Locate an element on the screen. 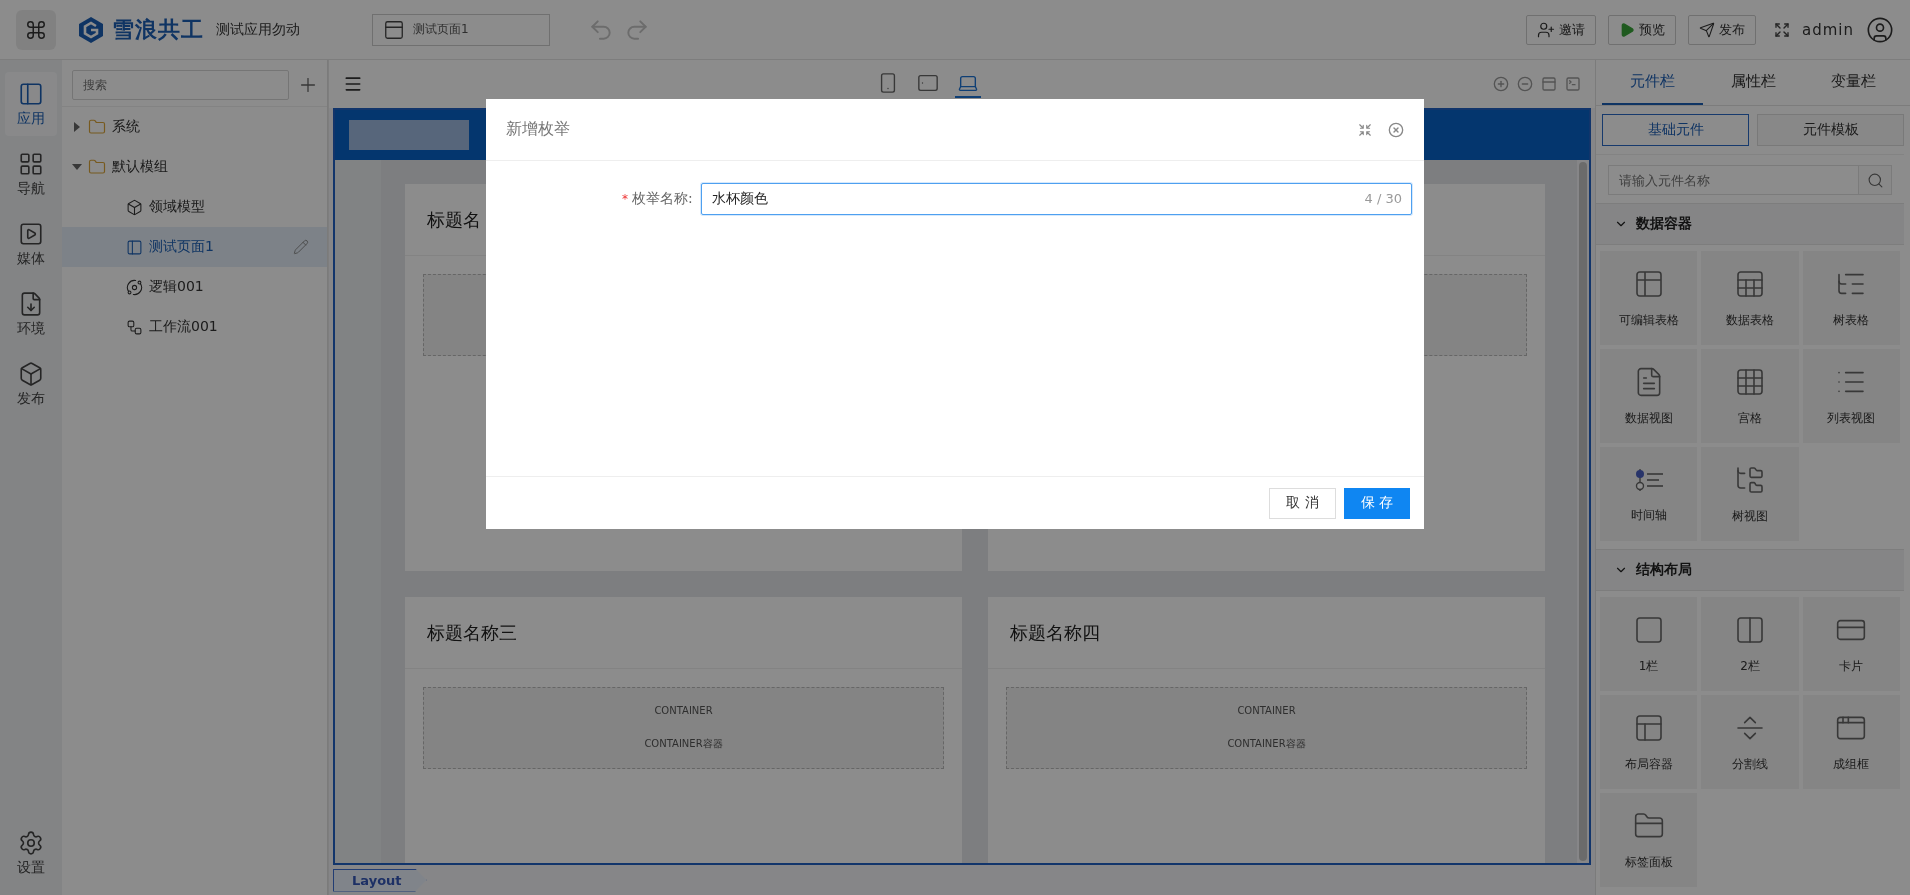 The image size is (1910, 895). tree-item-label: 工作流001 is located at coordinates (184, 327).